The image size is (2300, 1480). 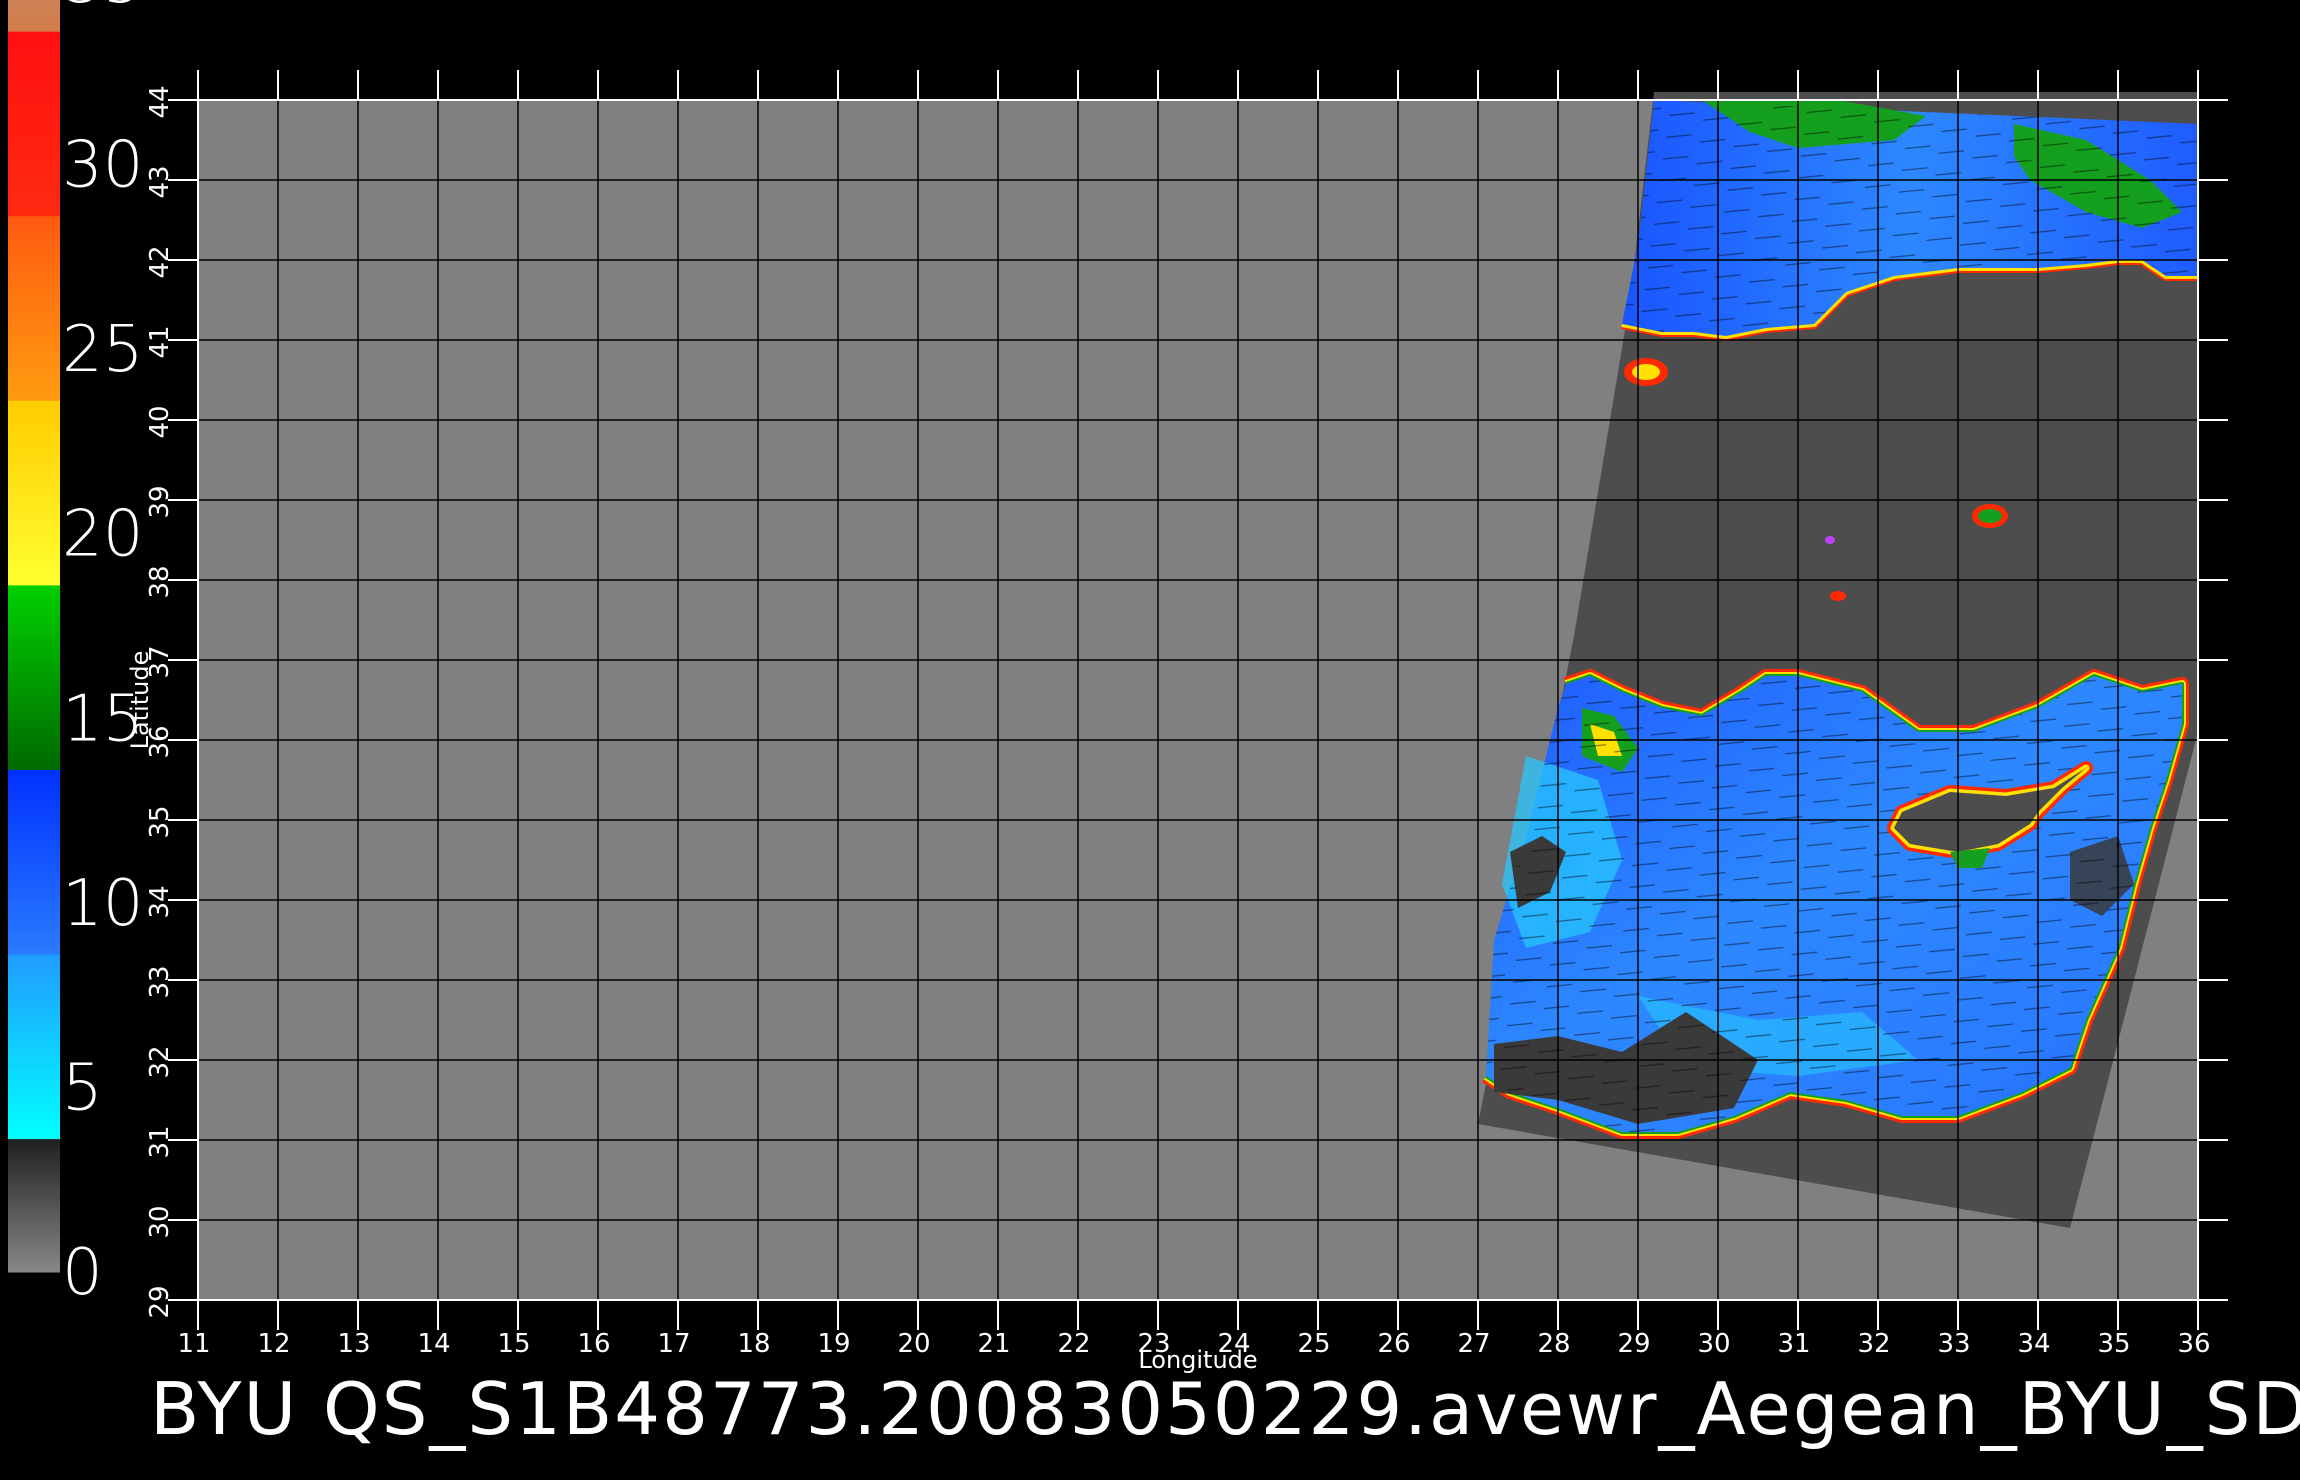 I want to click on lon-tick-label: 20, so click(x=913, y=1344).